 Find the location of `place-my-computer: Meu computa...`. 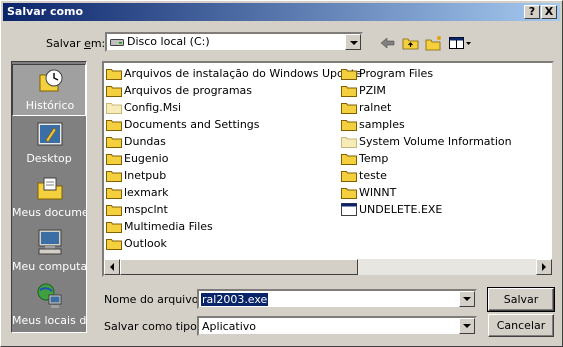

place-my-computer: Meu computa... is located at coordinates (49, 252).